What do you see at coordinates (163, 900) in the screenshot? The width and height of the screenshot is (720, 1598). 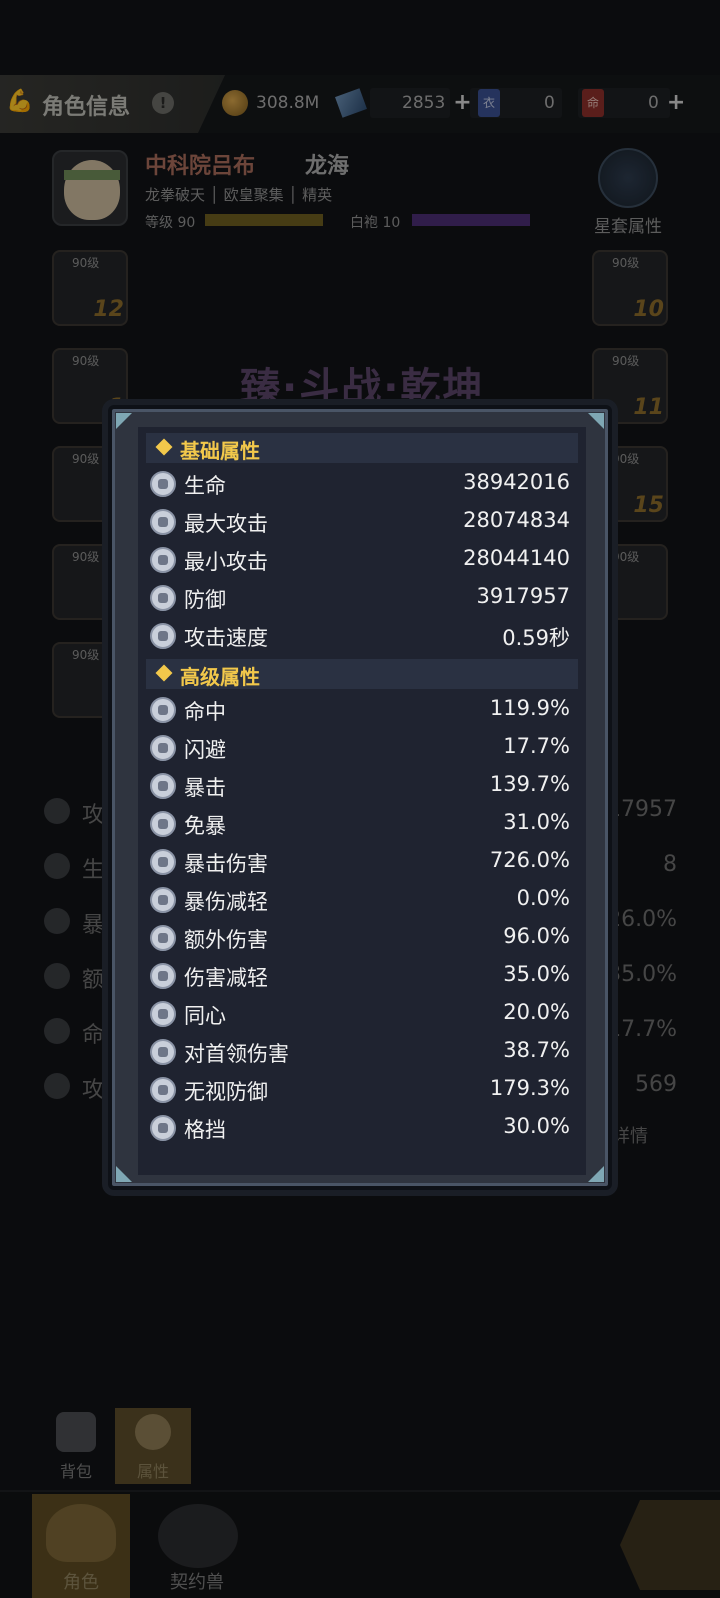 I see `crit-reduce-icon` at bounding box center [163, 900].